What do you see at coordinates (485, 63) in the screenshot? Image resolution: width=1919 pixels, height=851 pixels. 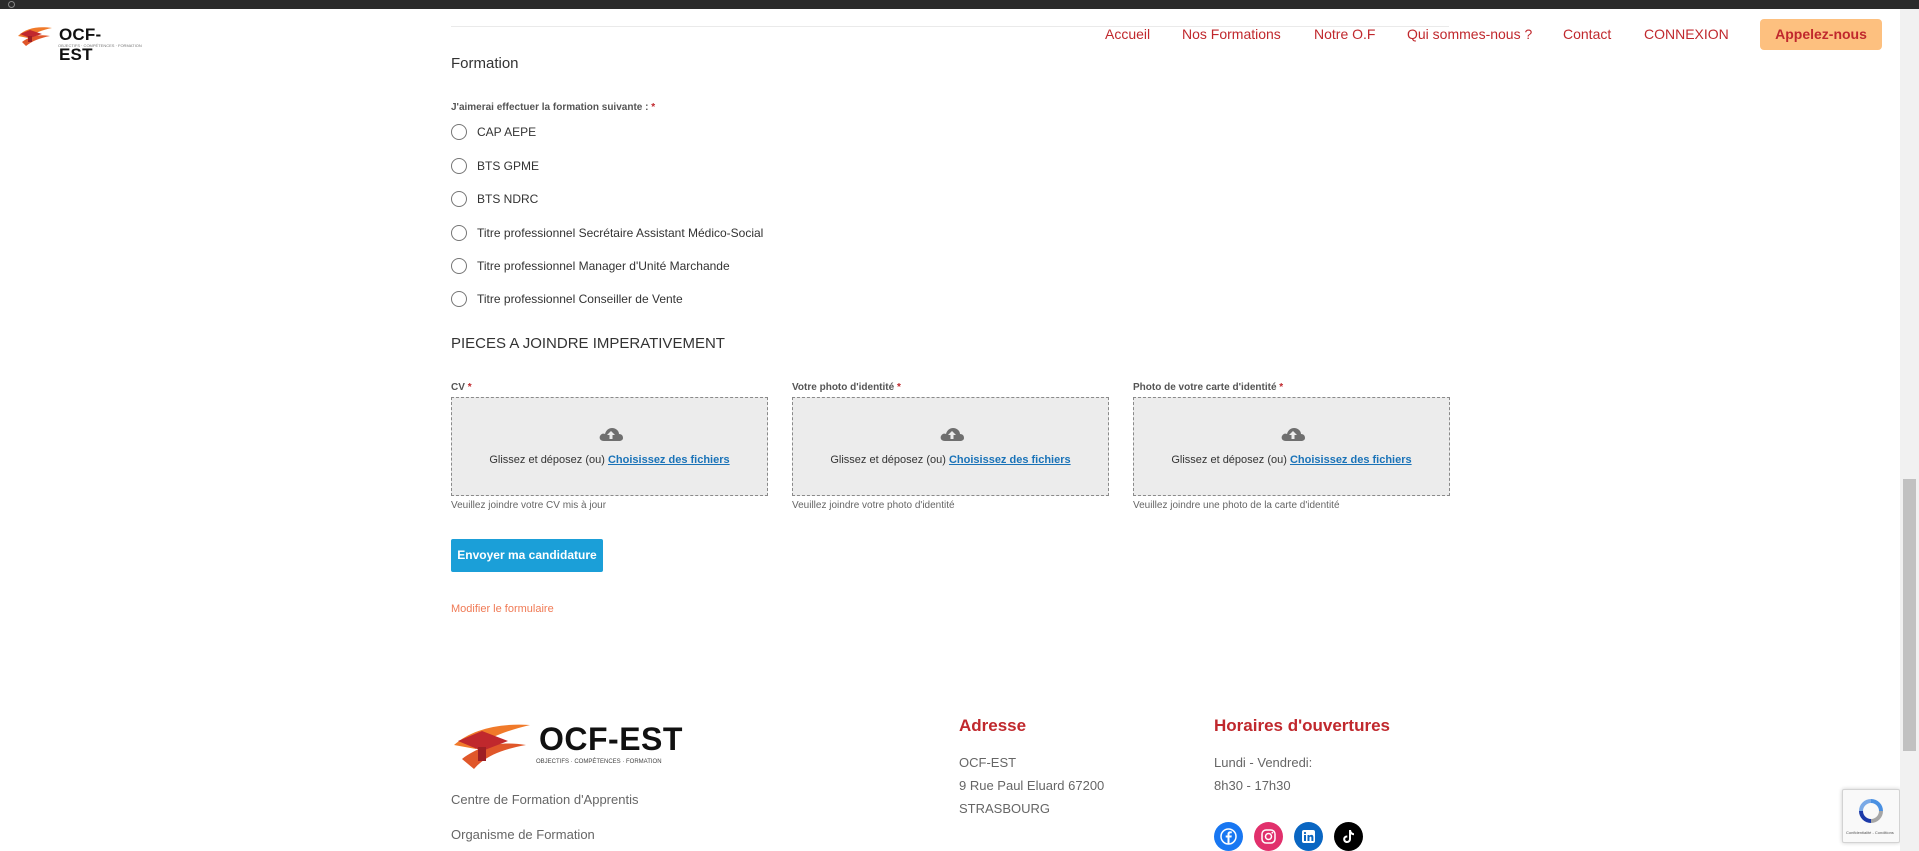 I see `formation-section-title: Formation` at bounding box center [485, 63].